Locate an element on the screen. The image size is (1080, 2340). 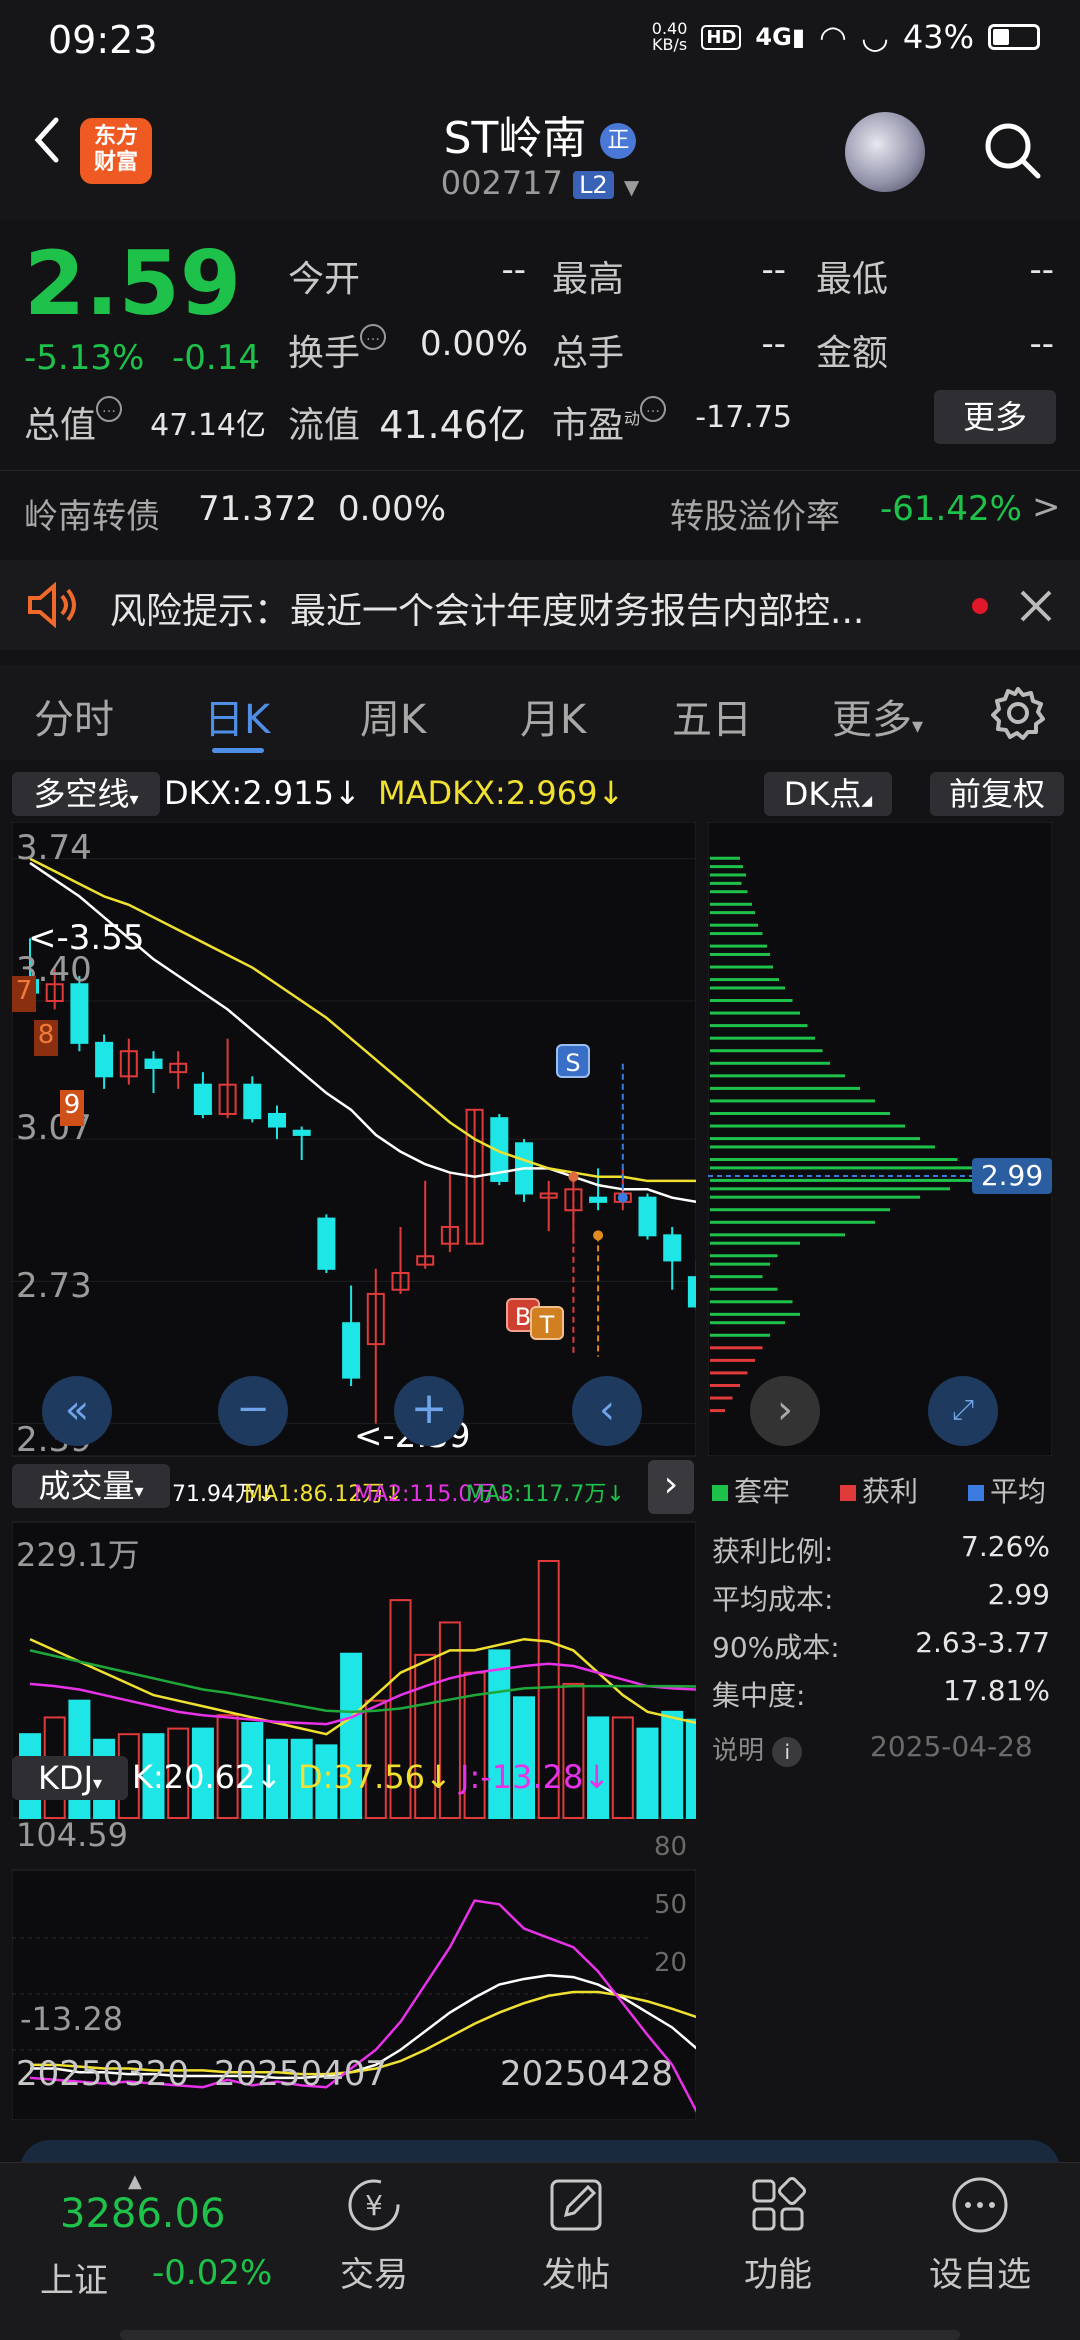
tab-daily-k: 日K is located at coordinates (237, 716).